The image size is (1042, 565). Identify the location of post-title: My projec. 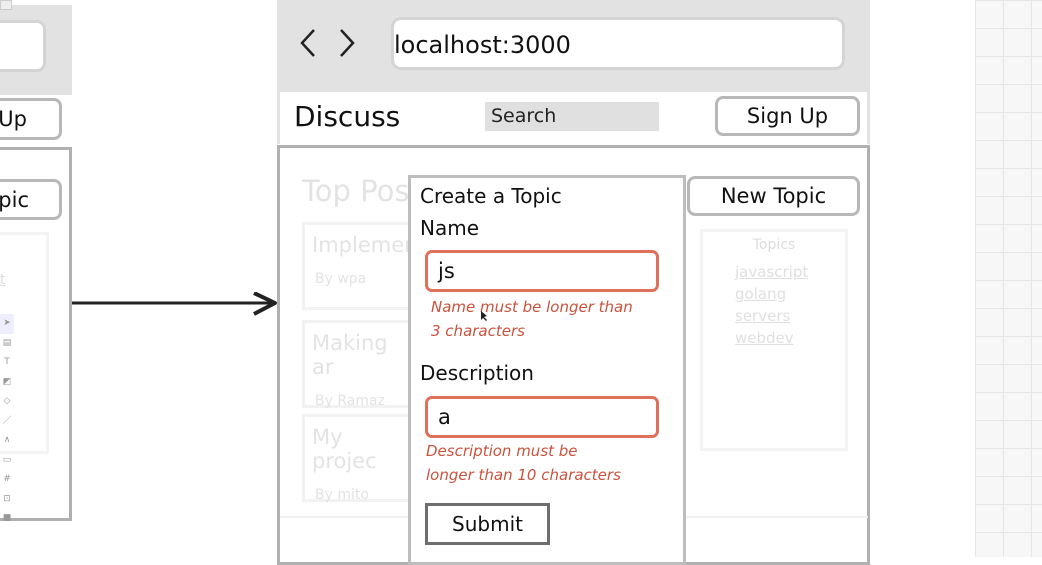
(344, 449).